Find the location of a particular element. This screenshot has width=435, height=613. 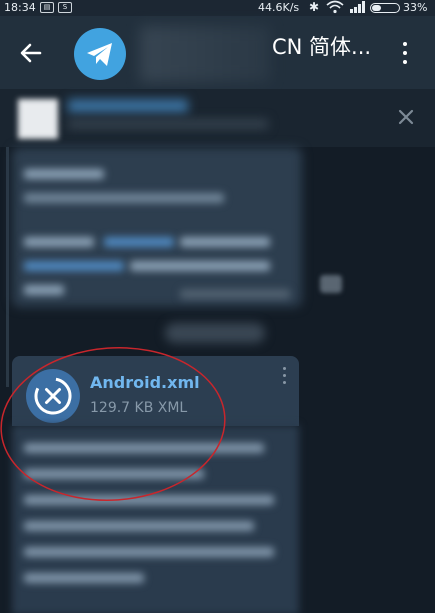

battery-icon is located at coordinates (385, 8).